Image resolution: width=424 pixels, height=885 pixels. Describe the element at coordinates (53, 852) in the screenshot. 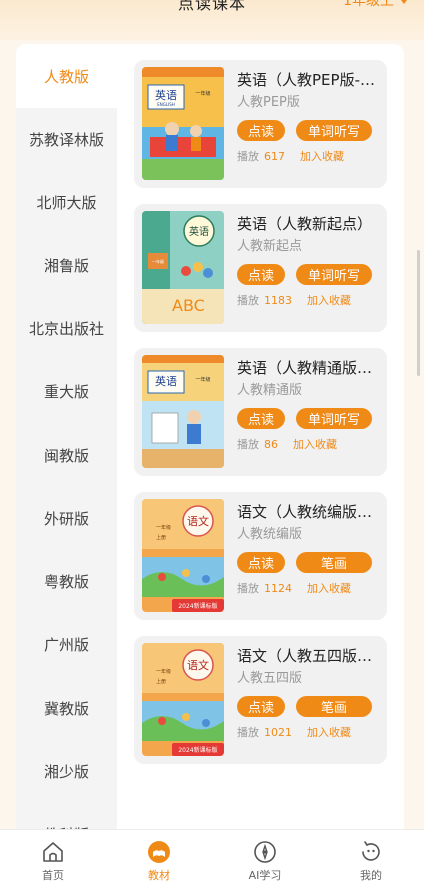

I see `home-icon` at that location.